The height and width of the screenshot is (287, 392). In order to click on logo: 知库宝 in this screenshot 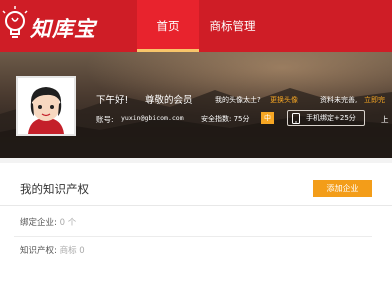, I will do `click(55, 26)`.